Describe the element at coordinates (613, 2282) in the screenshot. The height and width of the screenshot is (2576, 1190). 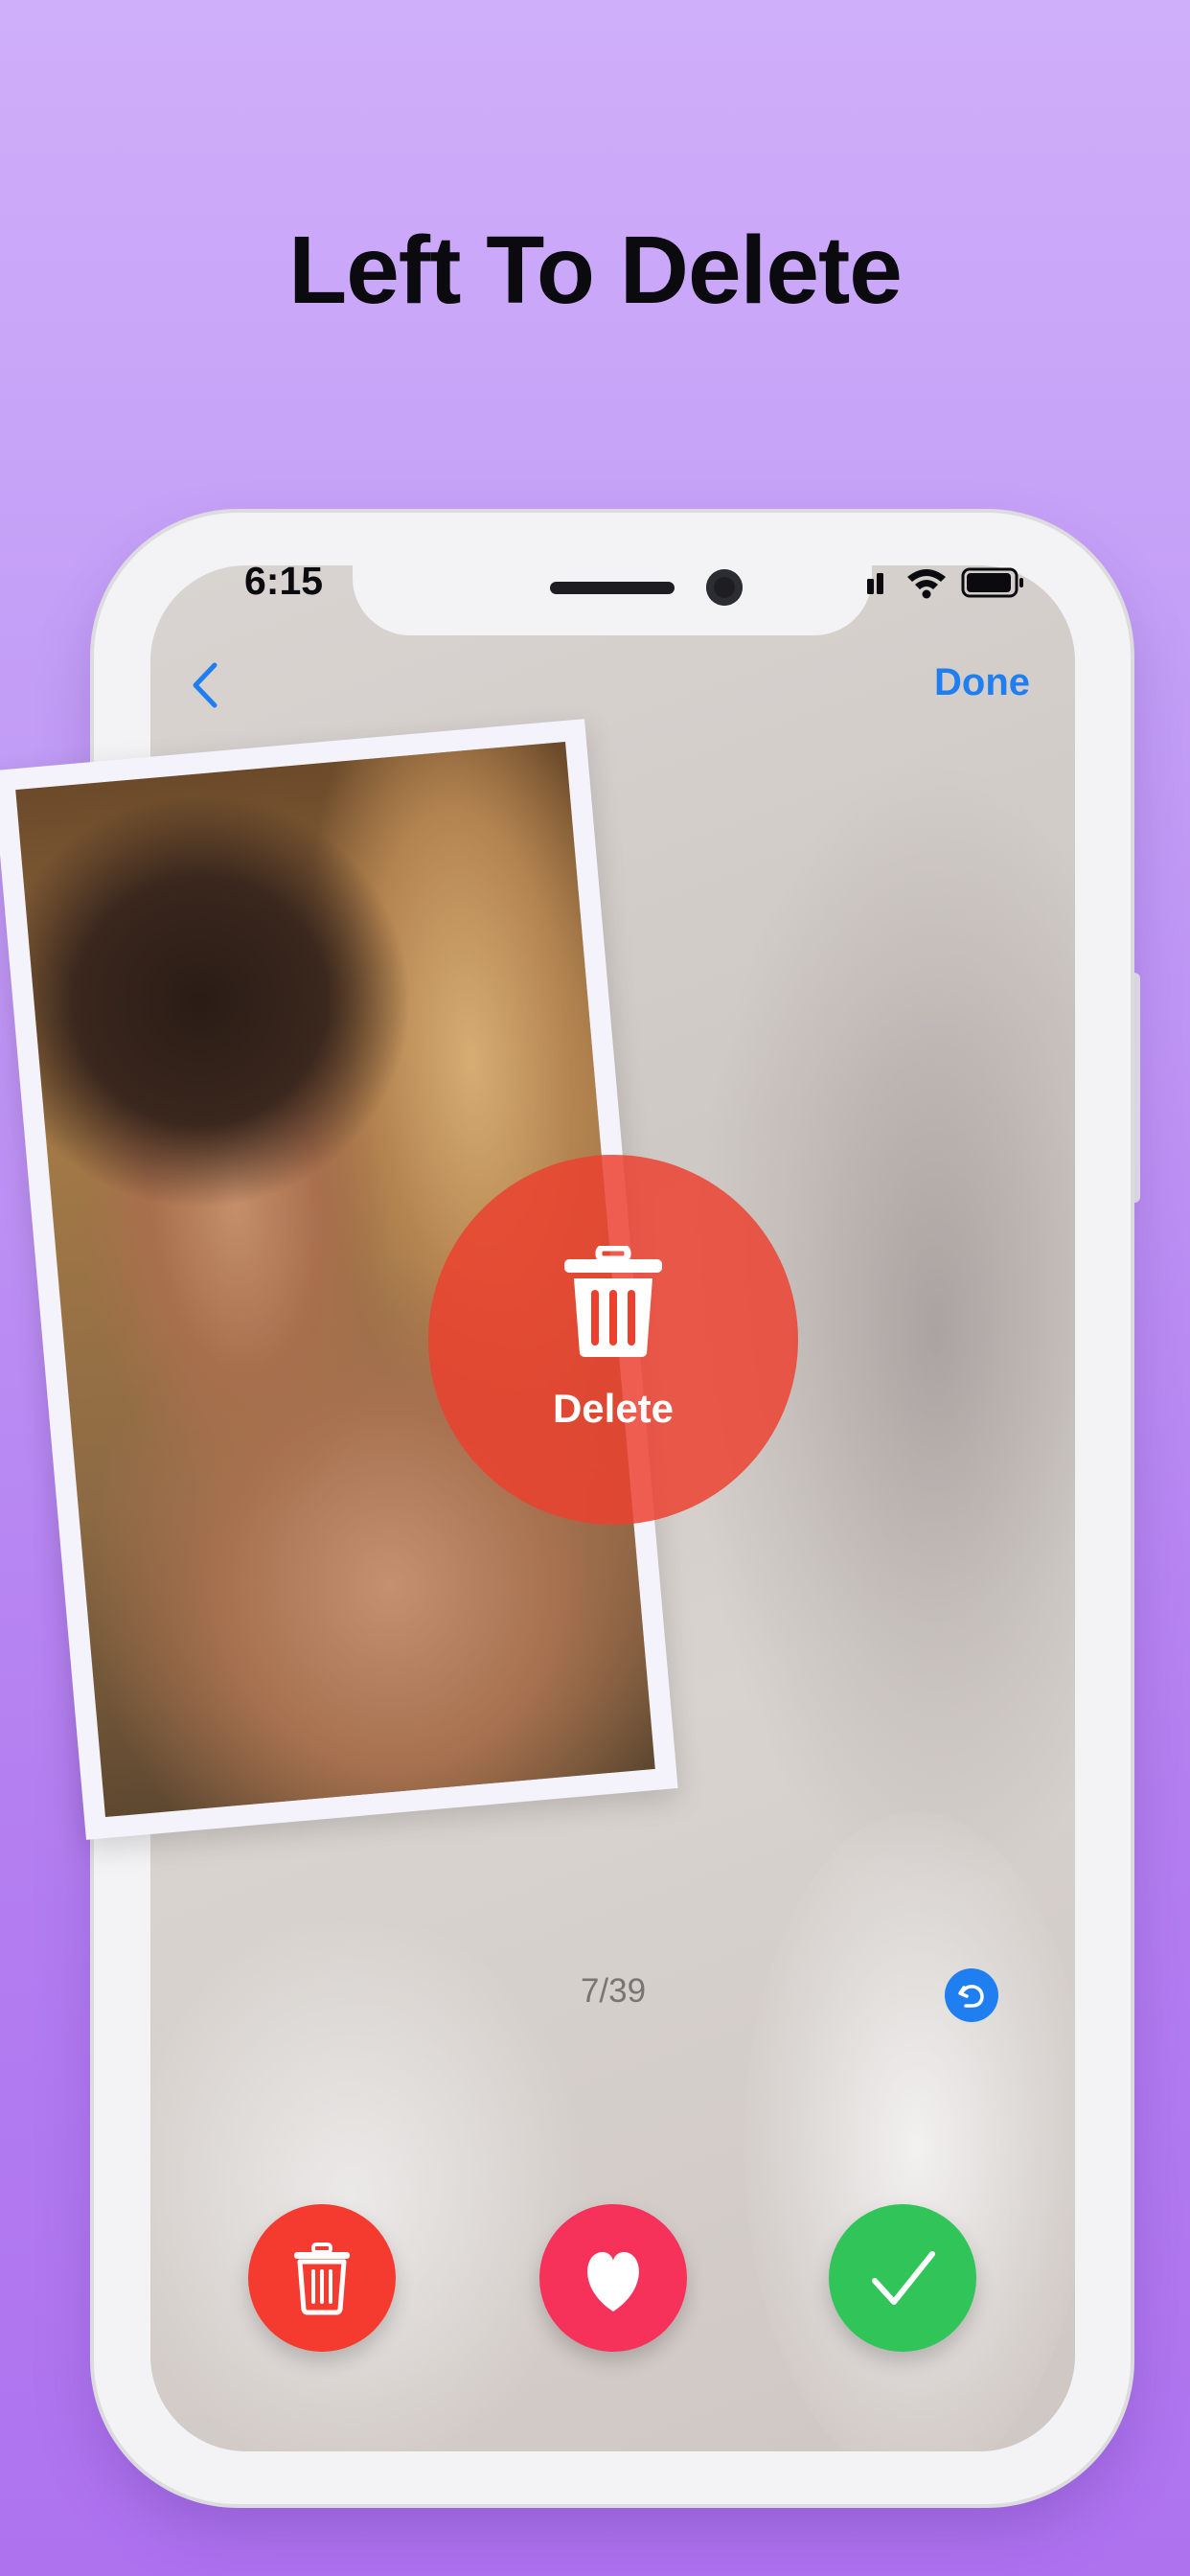
I see `heart-icon` at that location.